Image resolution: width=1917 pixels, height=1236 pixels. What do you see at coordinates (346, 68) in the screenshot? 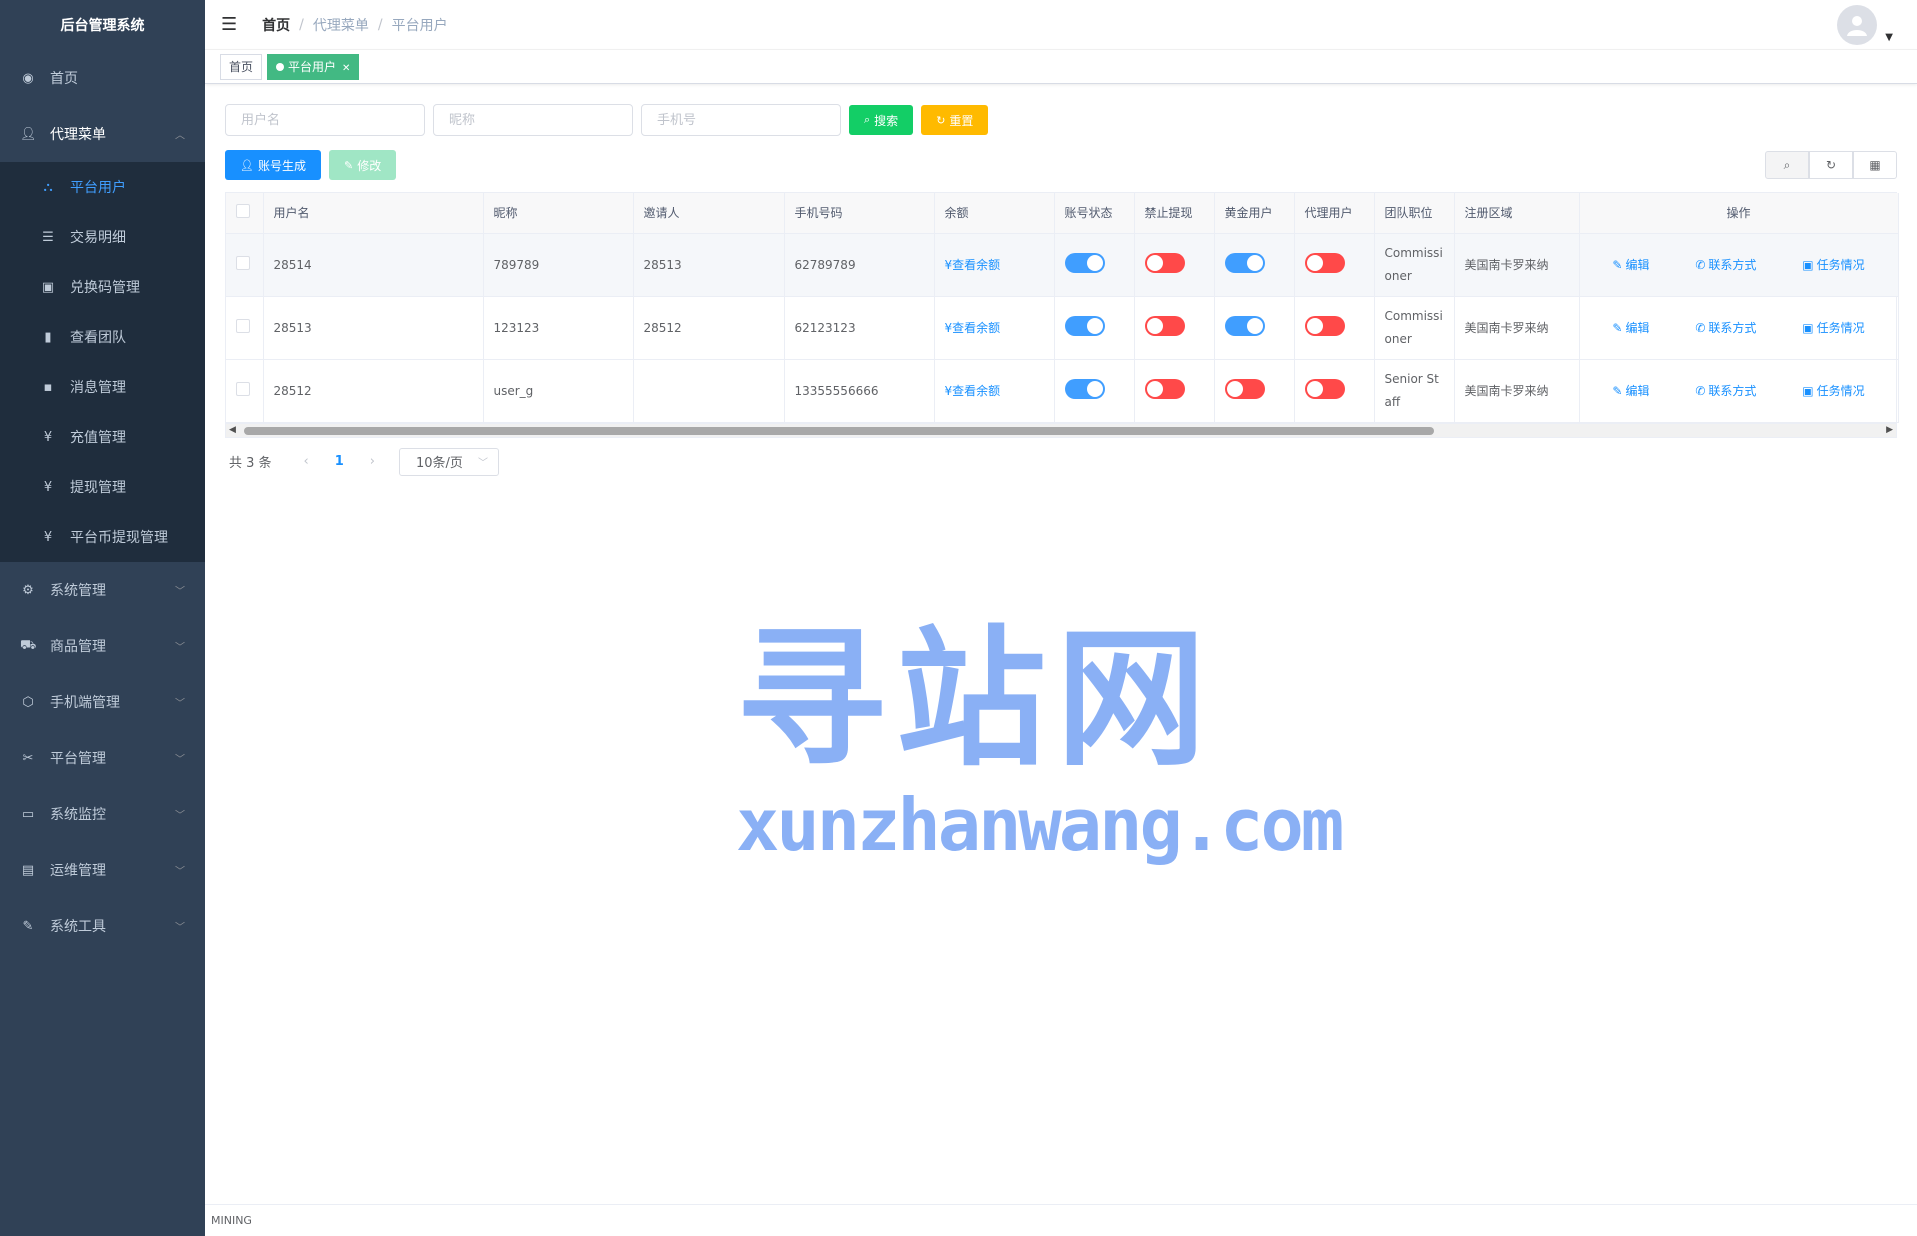
I see `close-icon: ✕` at bounding box center [346, 68].